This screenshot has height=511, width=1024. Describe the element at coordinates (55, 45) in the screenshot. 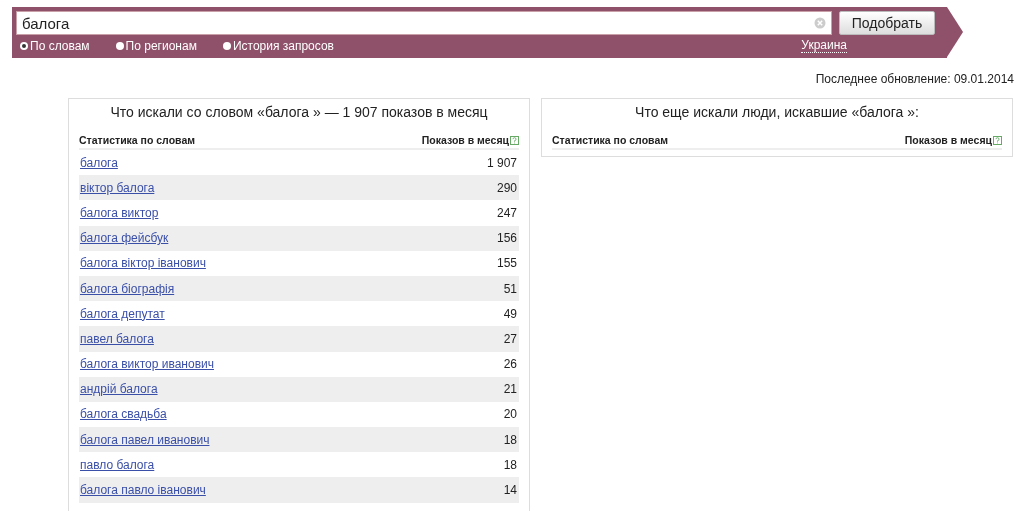

I see `radio-option: По словам` at that location.